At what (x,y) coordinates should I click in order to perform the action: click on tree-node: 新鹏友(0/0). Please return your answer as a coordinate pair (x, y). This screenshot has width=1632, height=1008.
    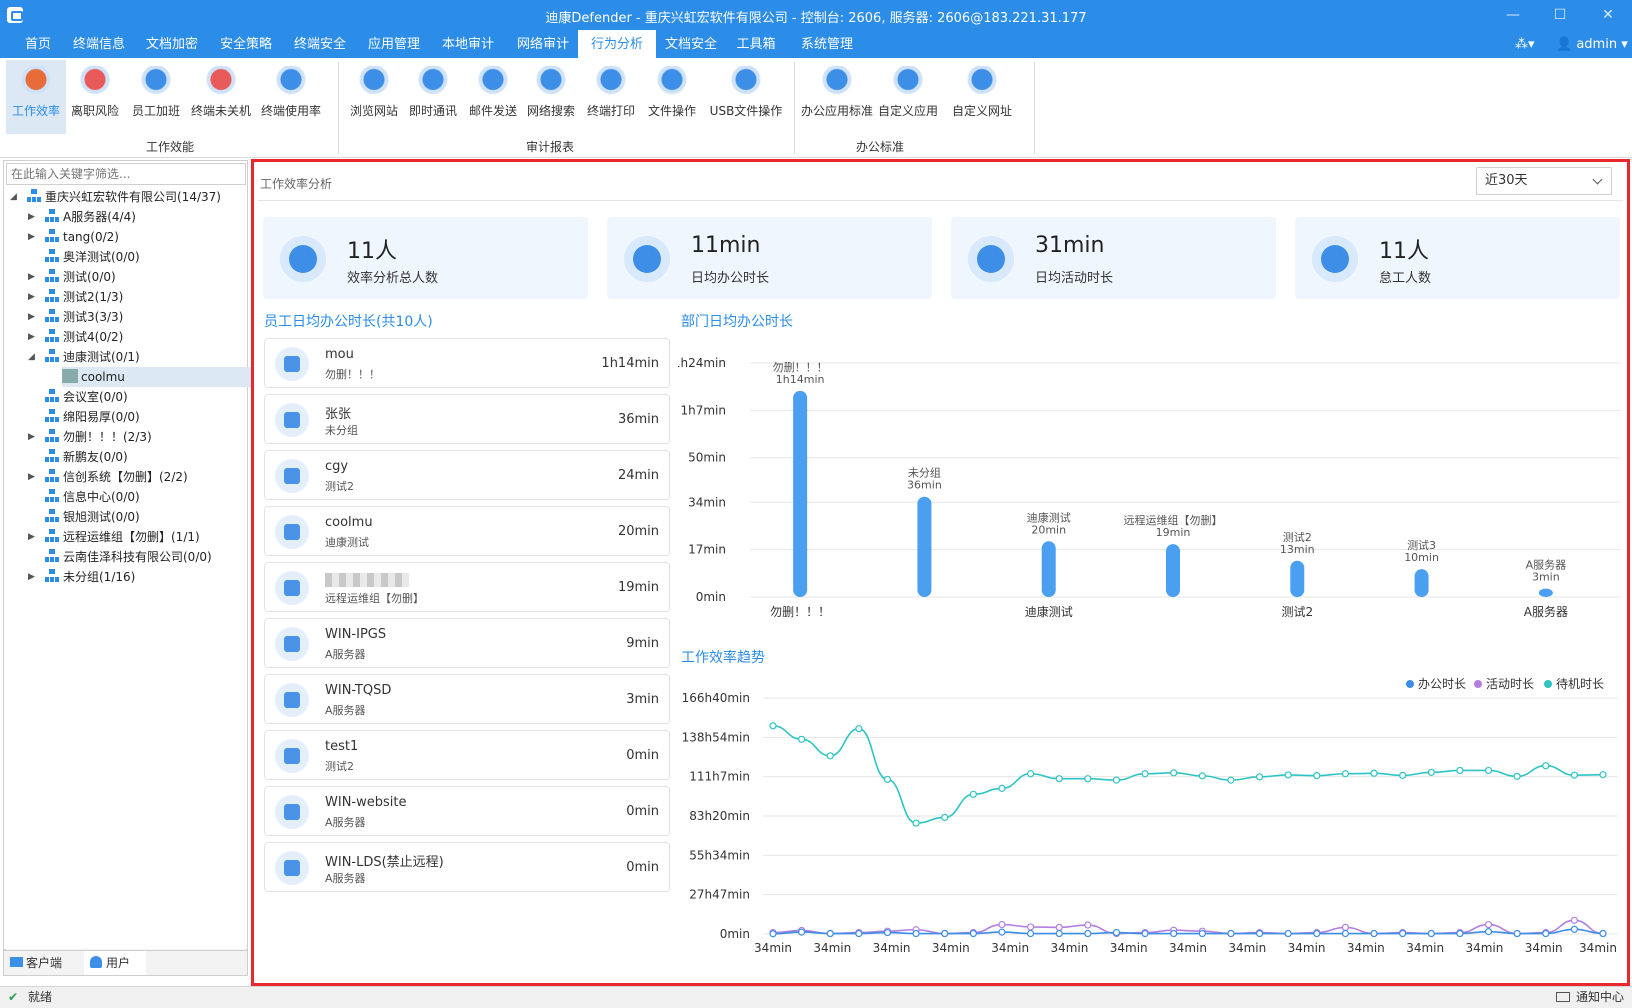
    Looking at the image, I should click on (86, 457).